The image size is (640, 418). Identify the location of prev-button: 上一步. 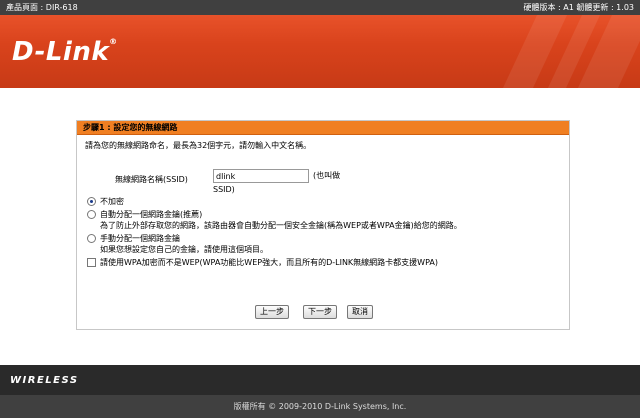
(272, 312).